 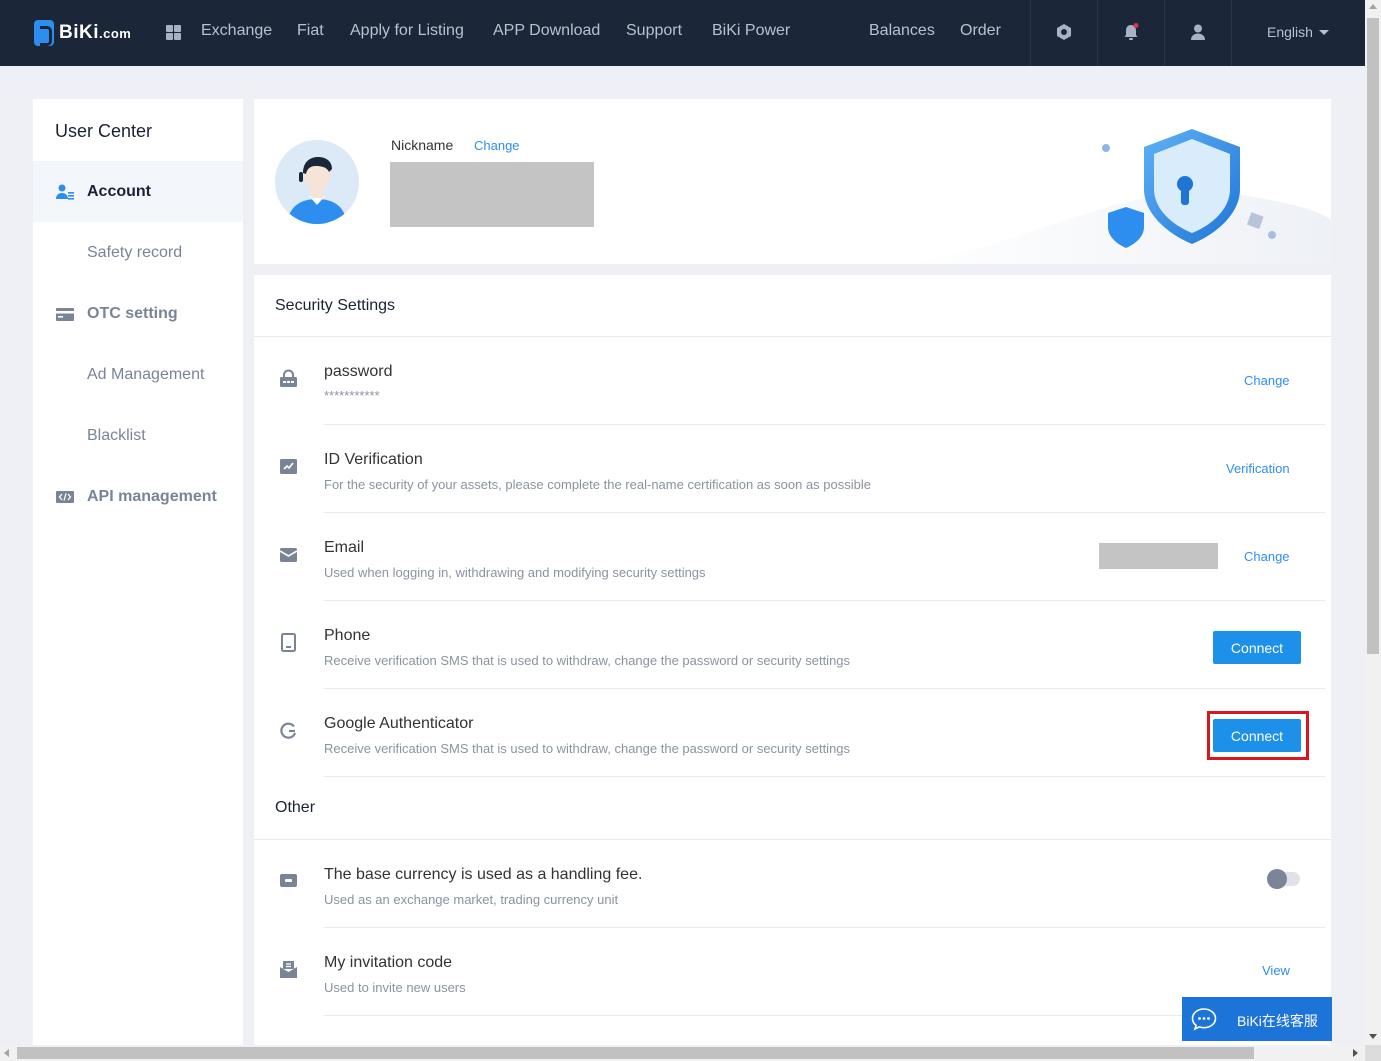 What do you see at coordinates (1064, 32) in the screenshot?
I see `settings-hexagon-icon` at bounding box center [1064, 32].